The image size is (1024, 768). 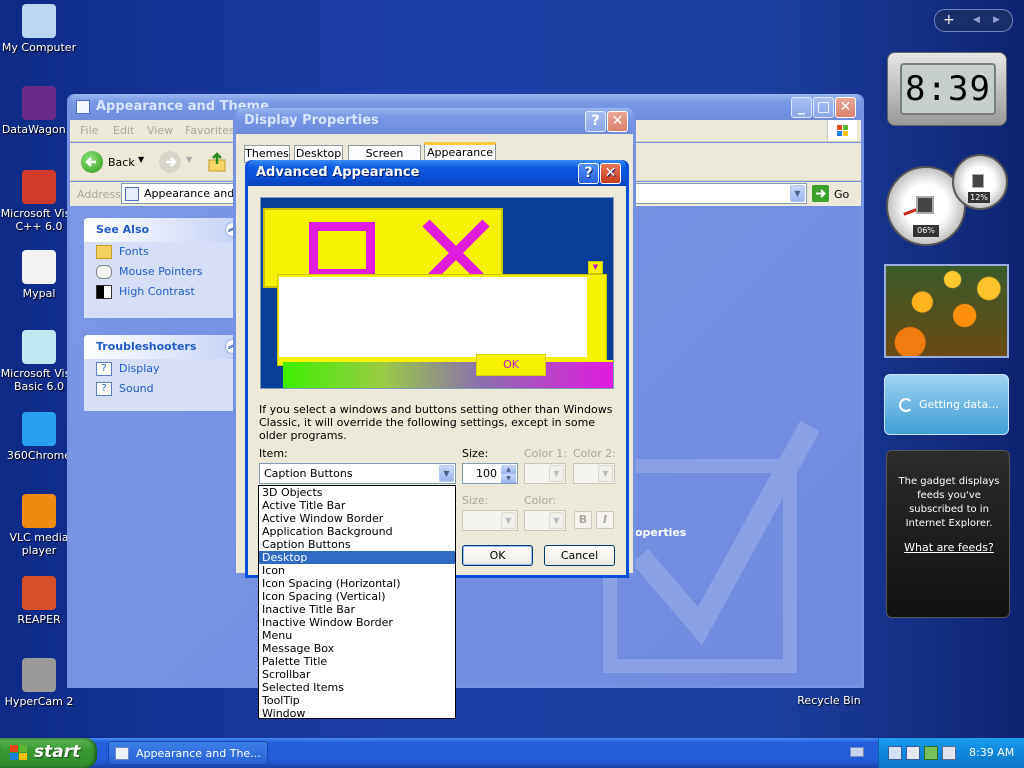 I want to click on forward-dropdown-icon: ▼, so click(x=189, y=159).